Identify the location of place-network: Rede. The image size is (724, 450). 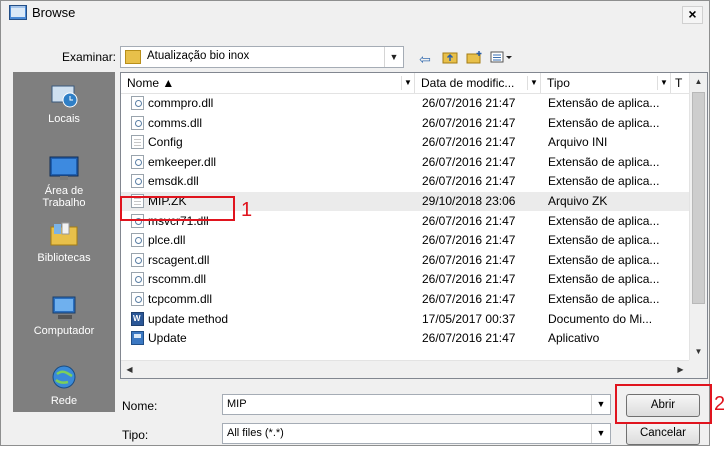
(64, 385).